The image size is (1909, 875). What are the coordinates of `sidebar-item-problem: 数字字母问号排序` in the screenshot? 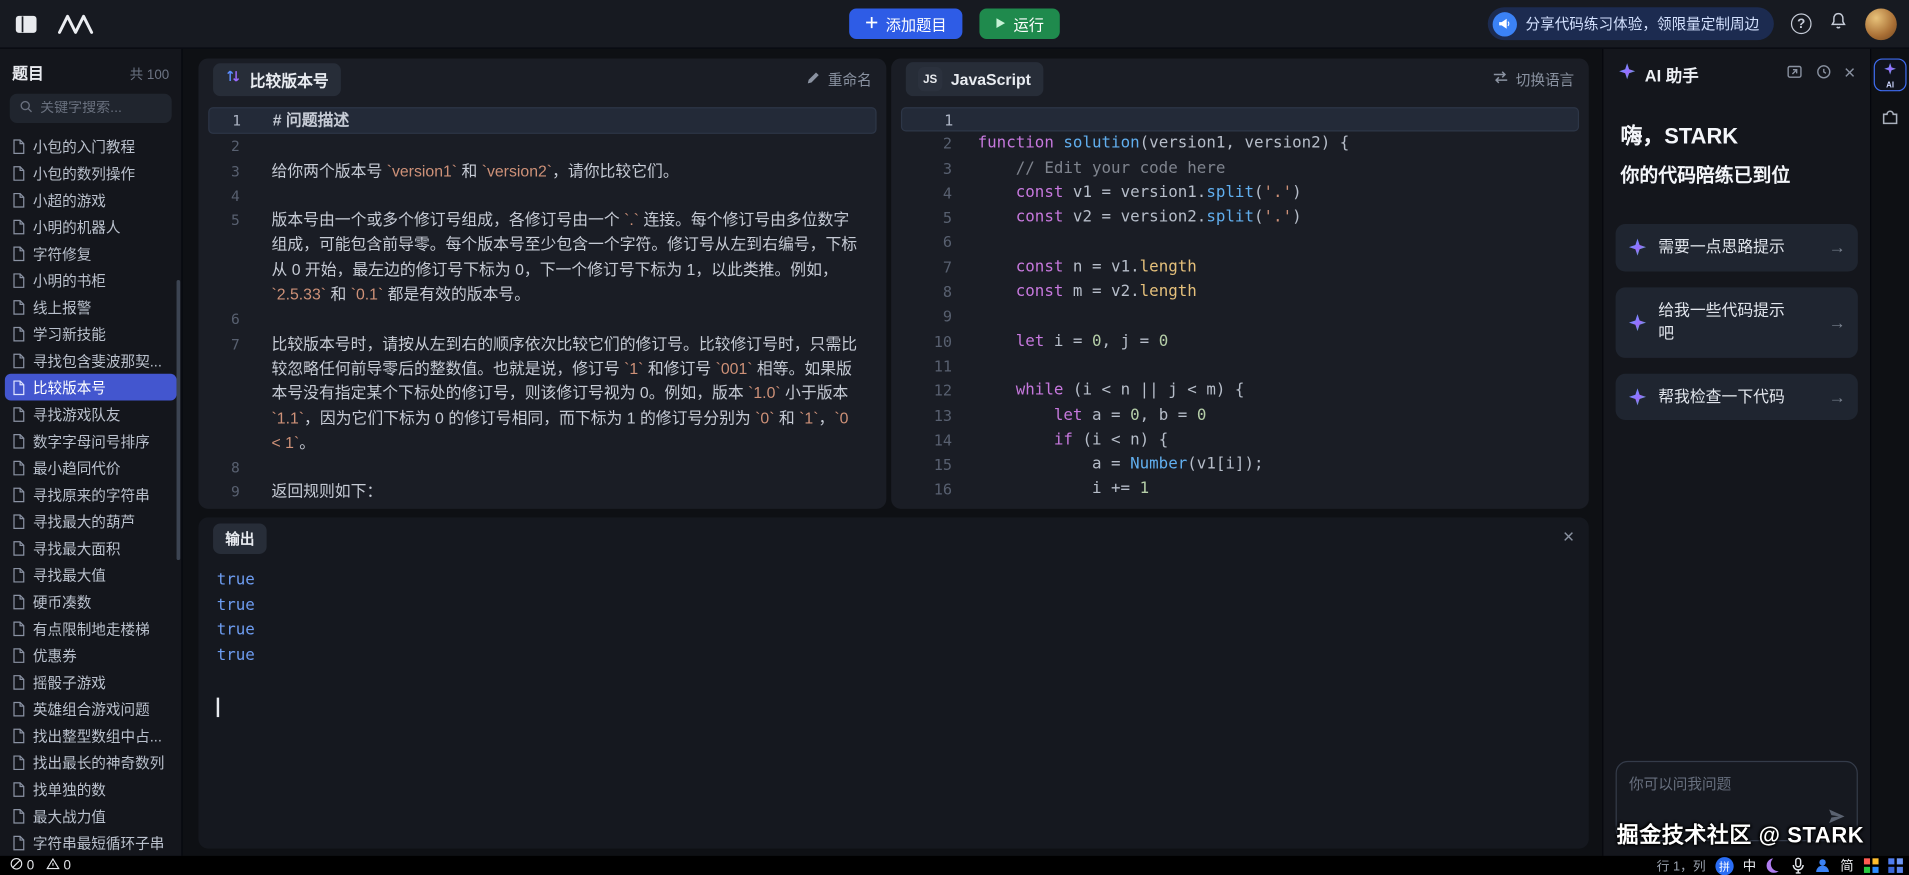 It's located at (91, 440).